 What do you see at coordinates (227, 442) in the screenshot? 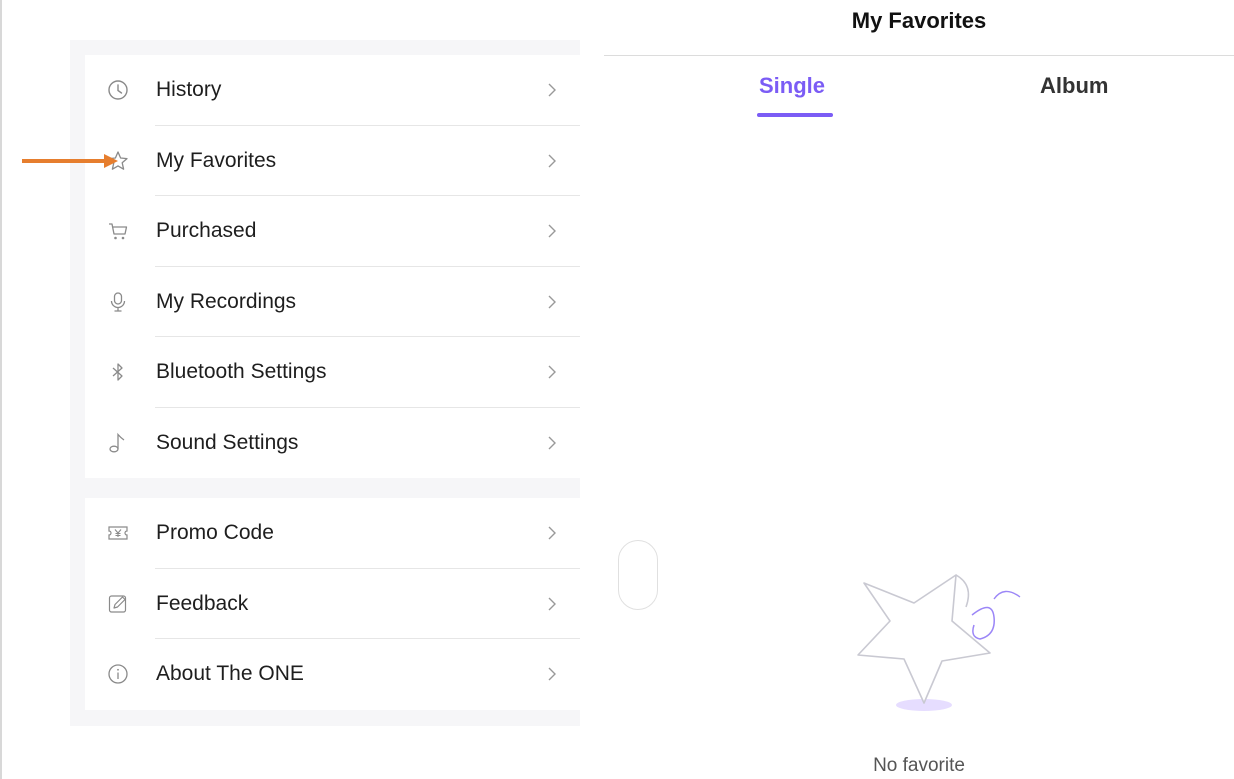
I see `menu-item-label: Sound Settings` at bounding box center [227, 442].